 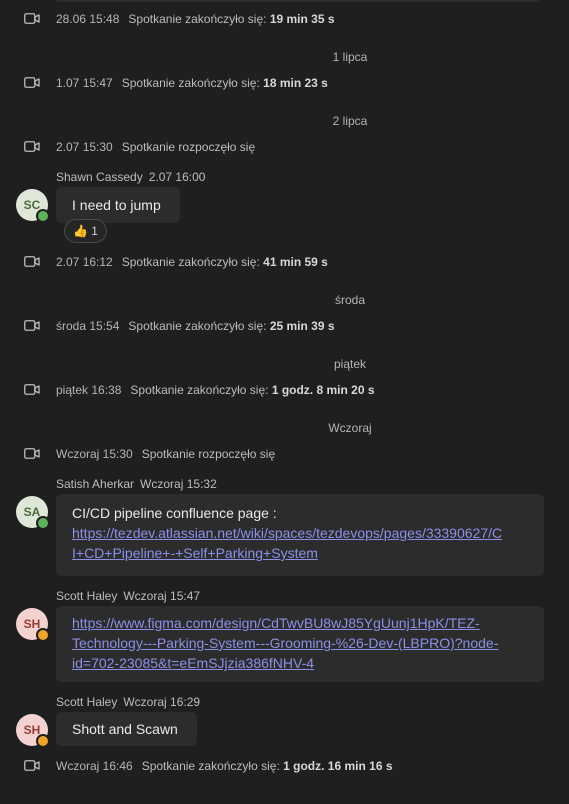 What do you see at coordinates (284, 454) in the screenshot?
I see `meeting-event: Wczoraj 15:30 Spotkanie rozpoczęło się` at bounding box center [284, 454].